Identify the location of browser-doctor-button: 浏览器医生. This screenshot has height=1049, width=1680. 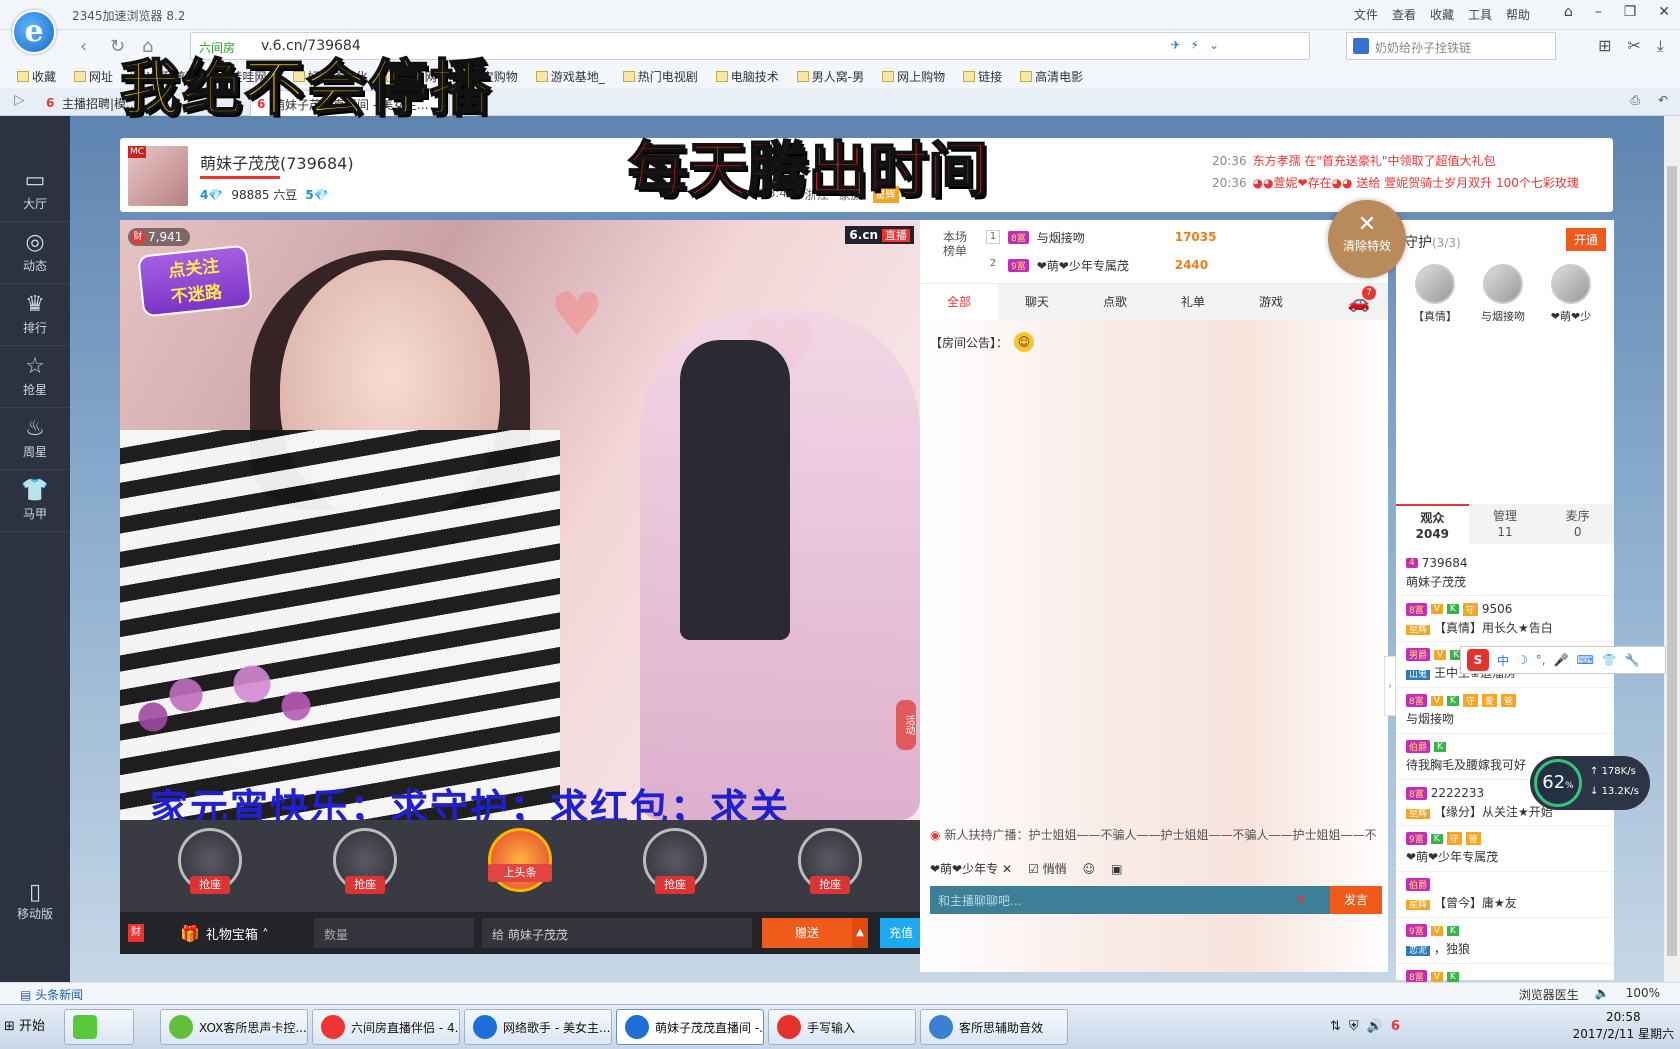
(1549, 994).